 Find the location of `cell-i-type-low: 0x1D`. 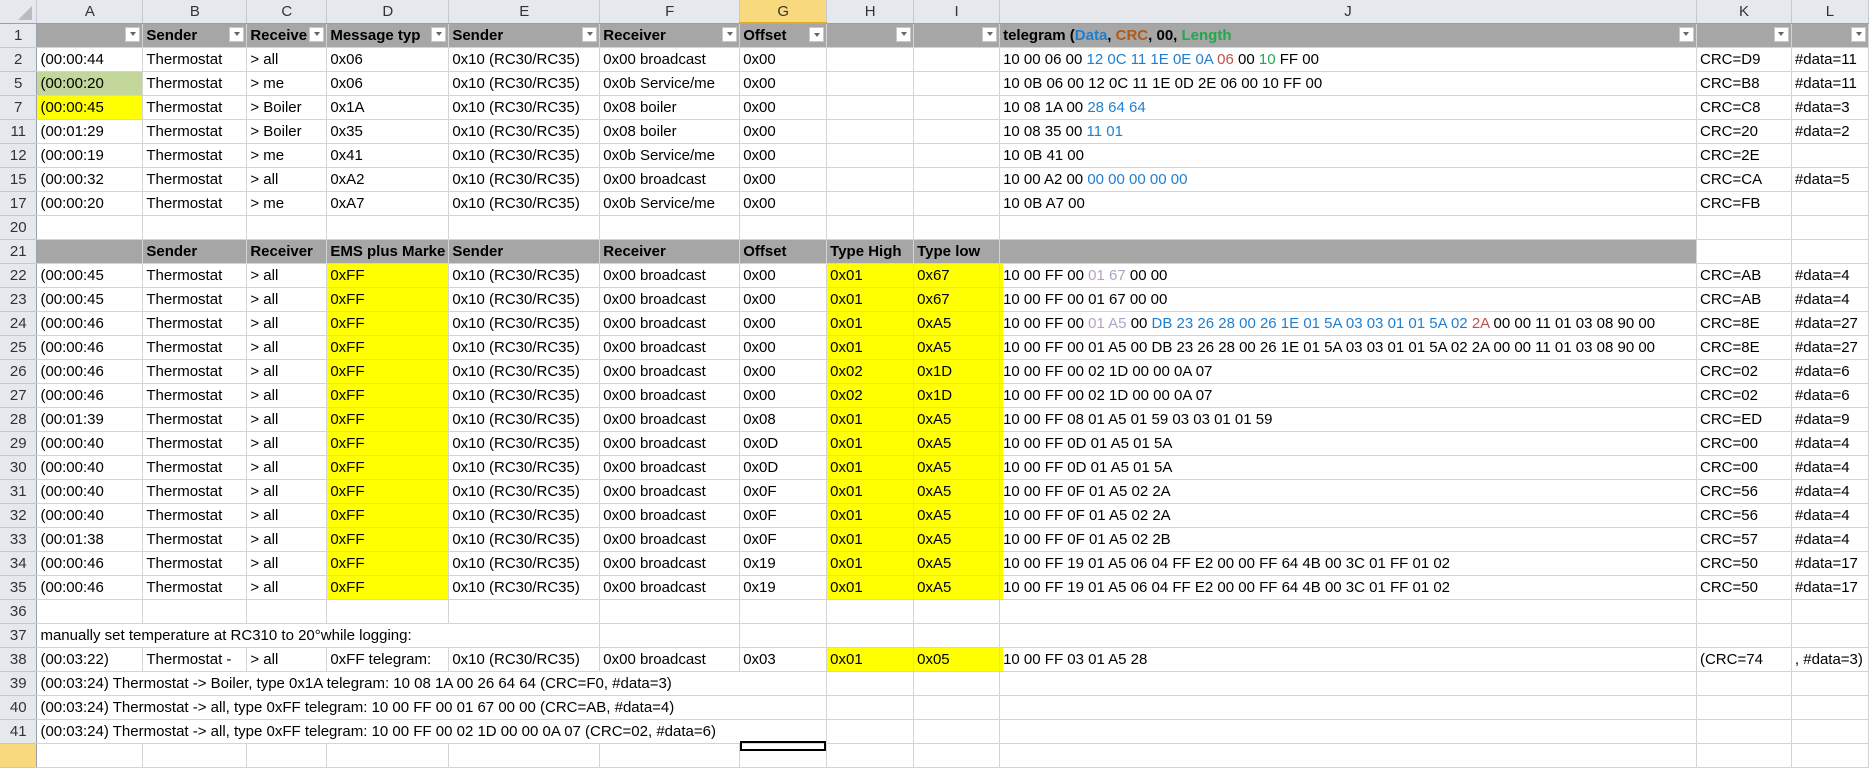

cell-i-type-low: 0x1D is located at coordinates (957, 371).